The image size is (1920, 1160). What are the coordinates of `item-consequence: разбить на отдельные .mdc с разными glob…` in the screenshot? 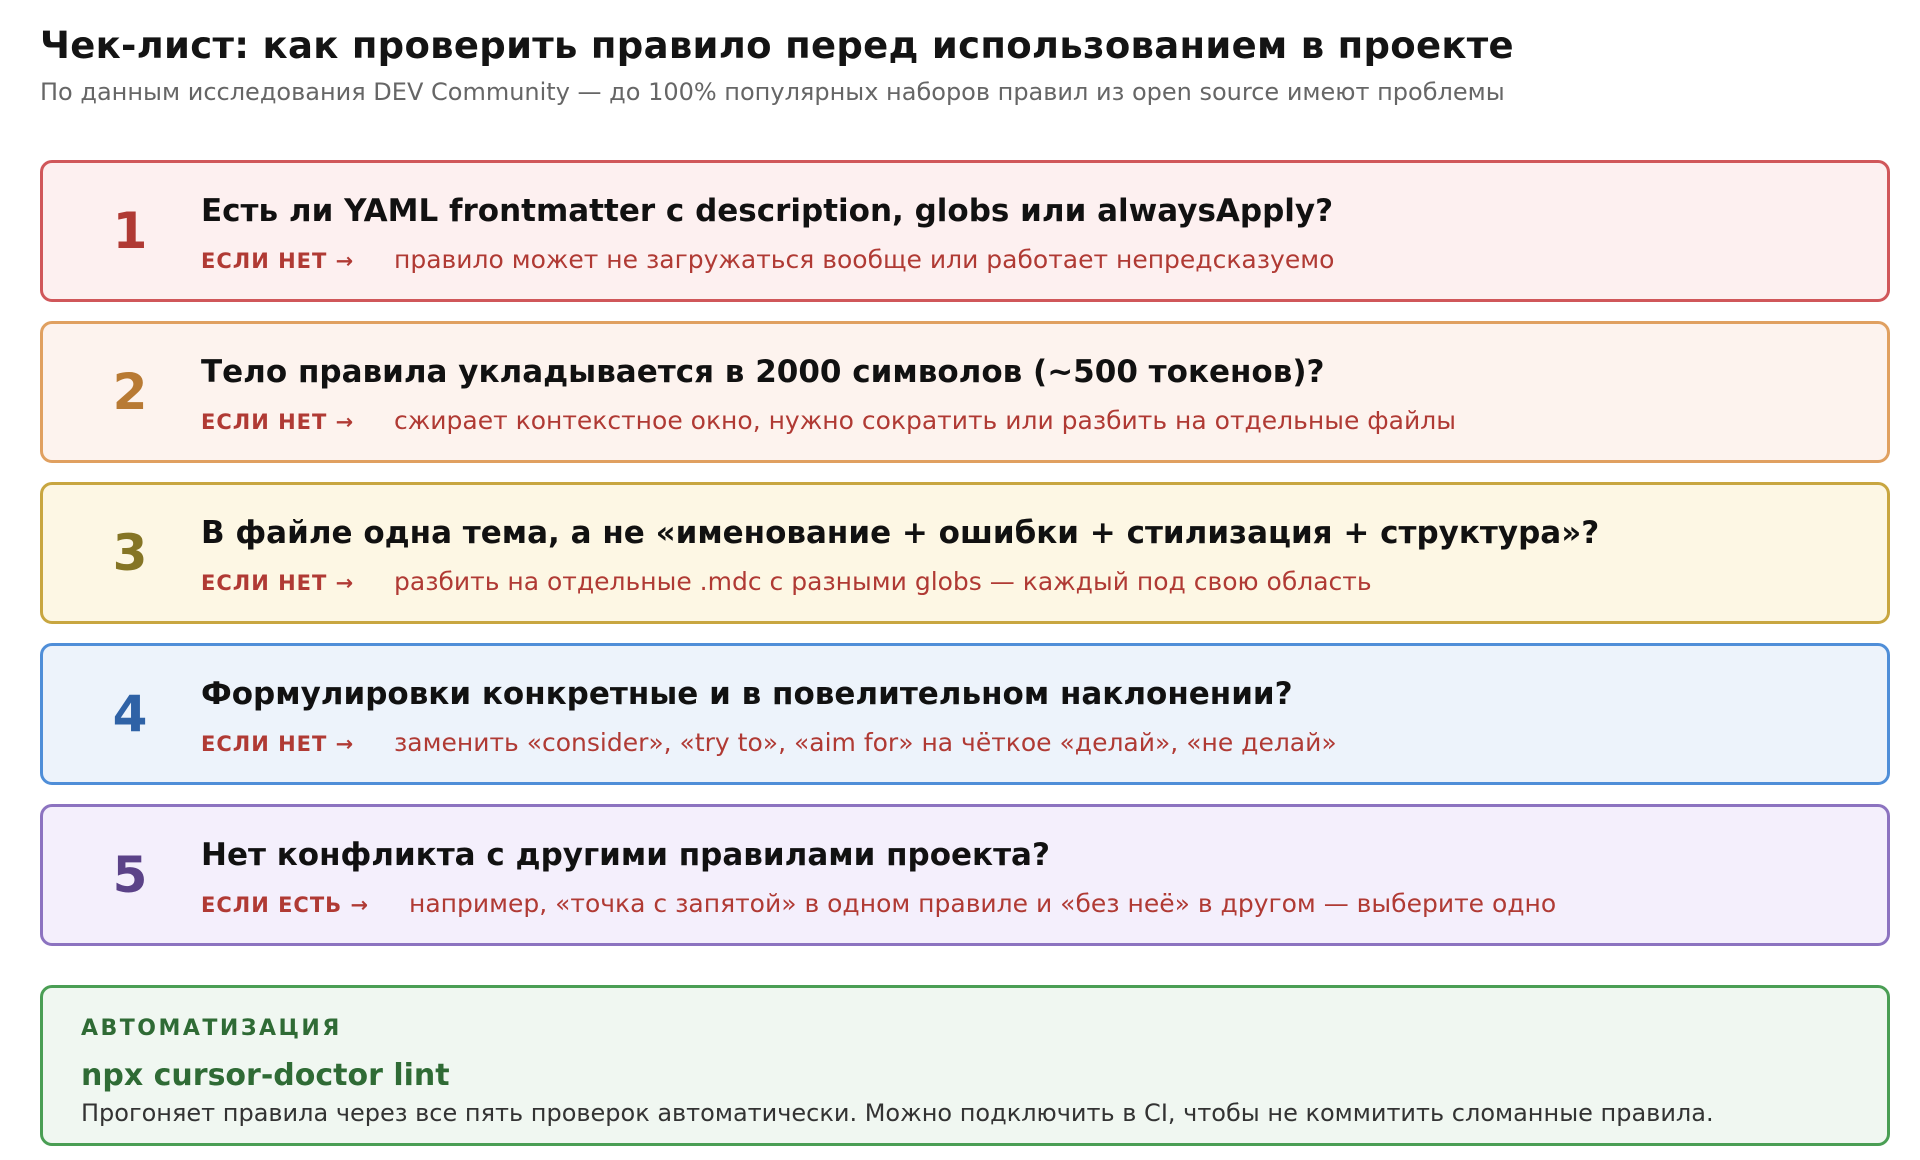 It's located at (883, 581).